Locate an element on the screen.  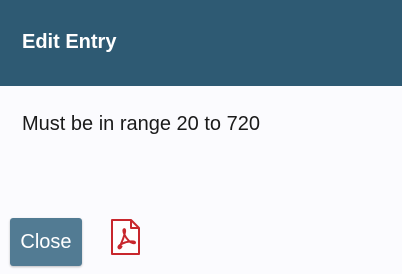
dialog-title: Edit Entry is located at coordinates (69, 42).